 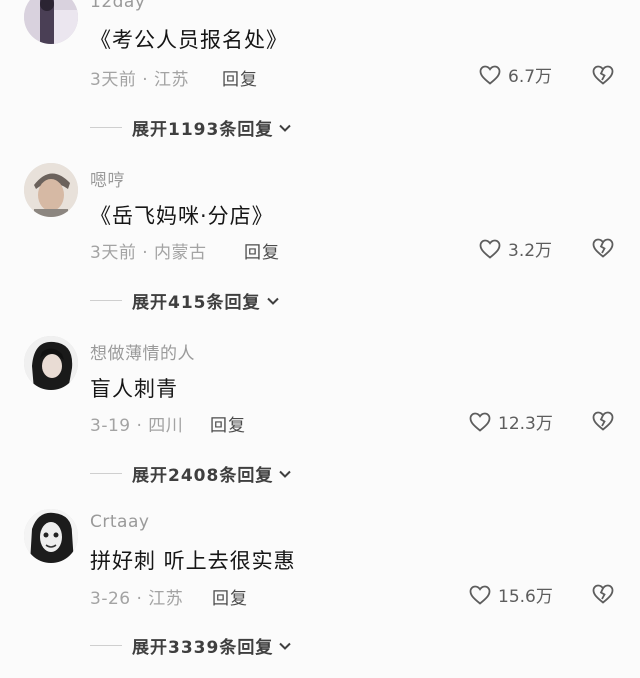 What do you see at coordinates (182, 216) in the screenshot?
I see `comment-text: 《岳飞妈咪·分店》` at bounding box center [182, 216].